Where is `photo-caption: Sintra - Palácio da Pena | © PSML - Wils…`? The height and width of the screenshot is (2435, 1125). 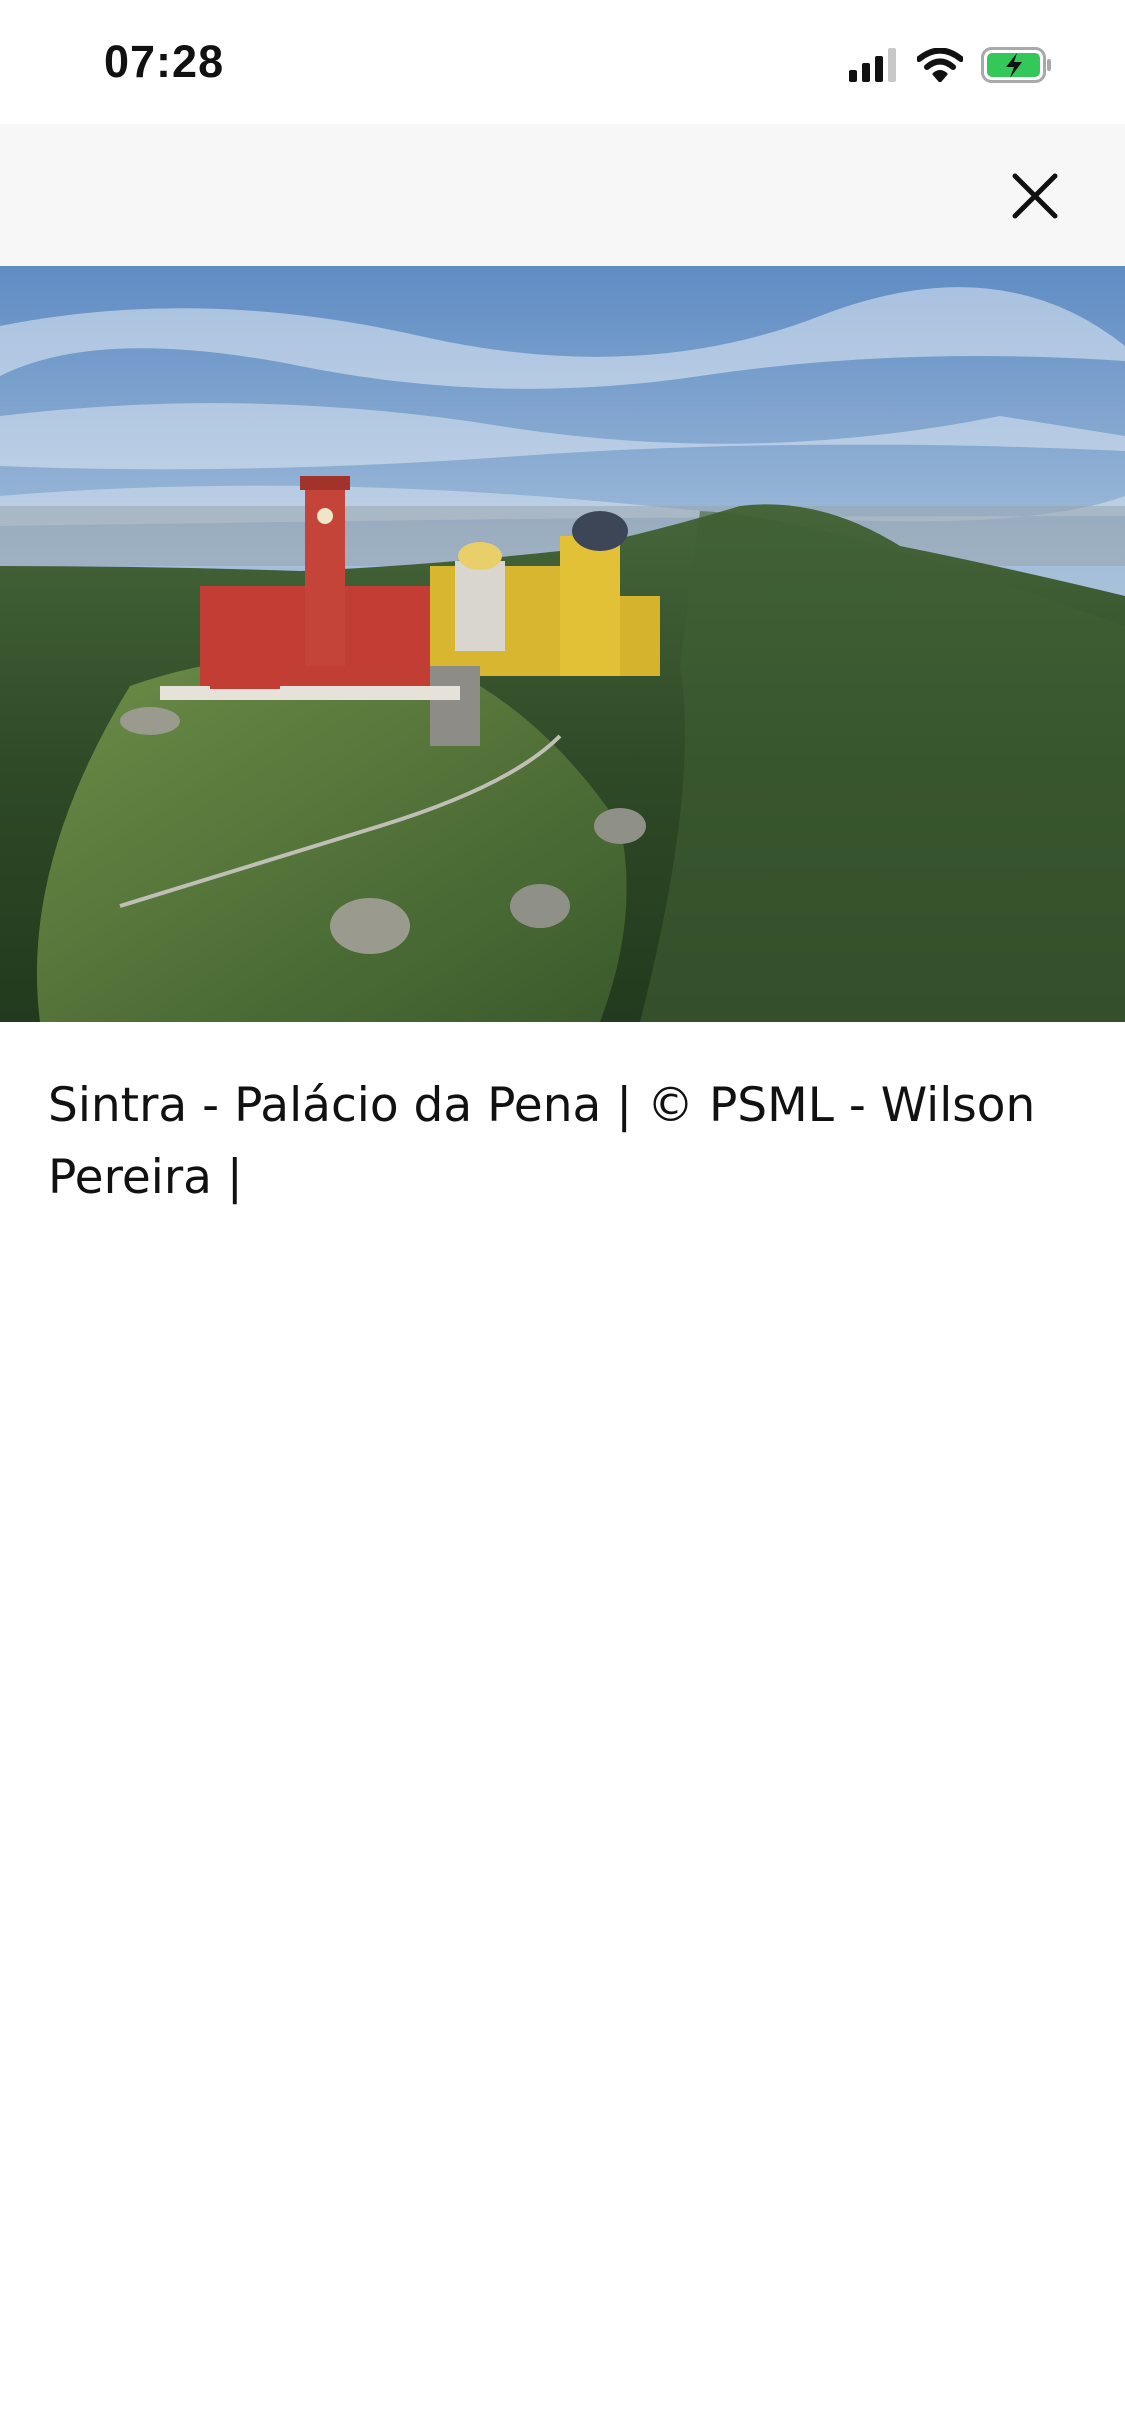
photo-caption: Sintra - Palácio da Pena | © PSML - Wils… is located at coordinates (542, 1141).